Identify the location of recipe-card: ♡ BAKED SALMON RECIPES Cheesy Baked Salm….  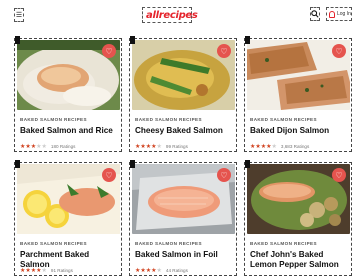
(183, 94).